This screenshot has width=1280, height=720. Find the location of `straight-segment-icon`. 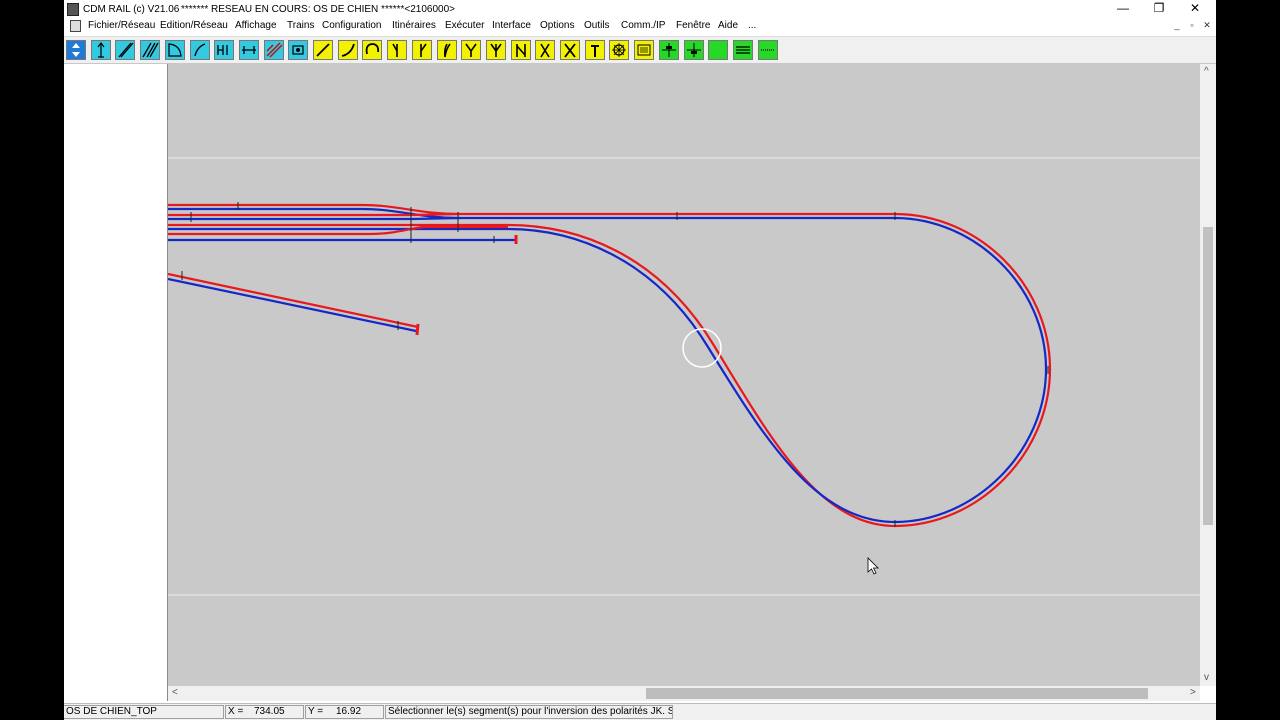

straight-segment-icon is located at coordinates (323, 50).